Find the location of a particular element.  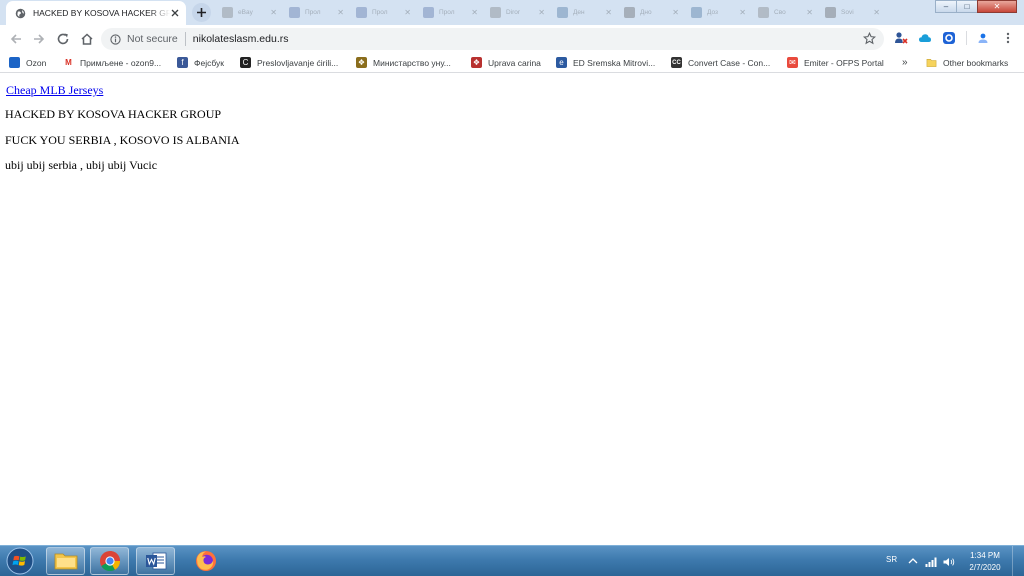

browser-toolbar: Not secure nikolateslasm.edu.rs is located at coordinates (512, 38).